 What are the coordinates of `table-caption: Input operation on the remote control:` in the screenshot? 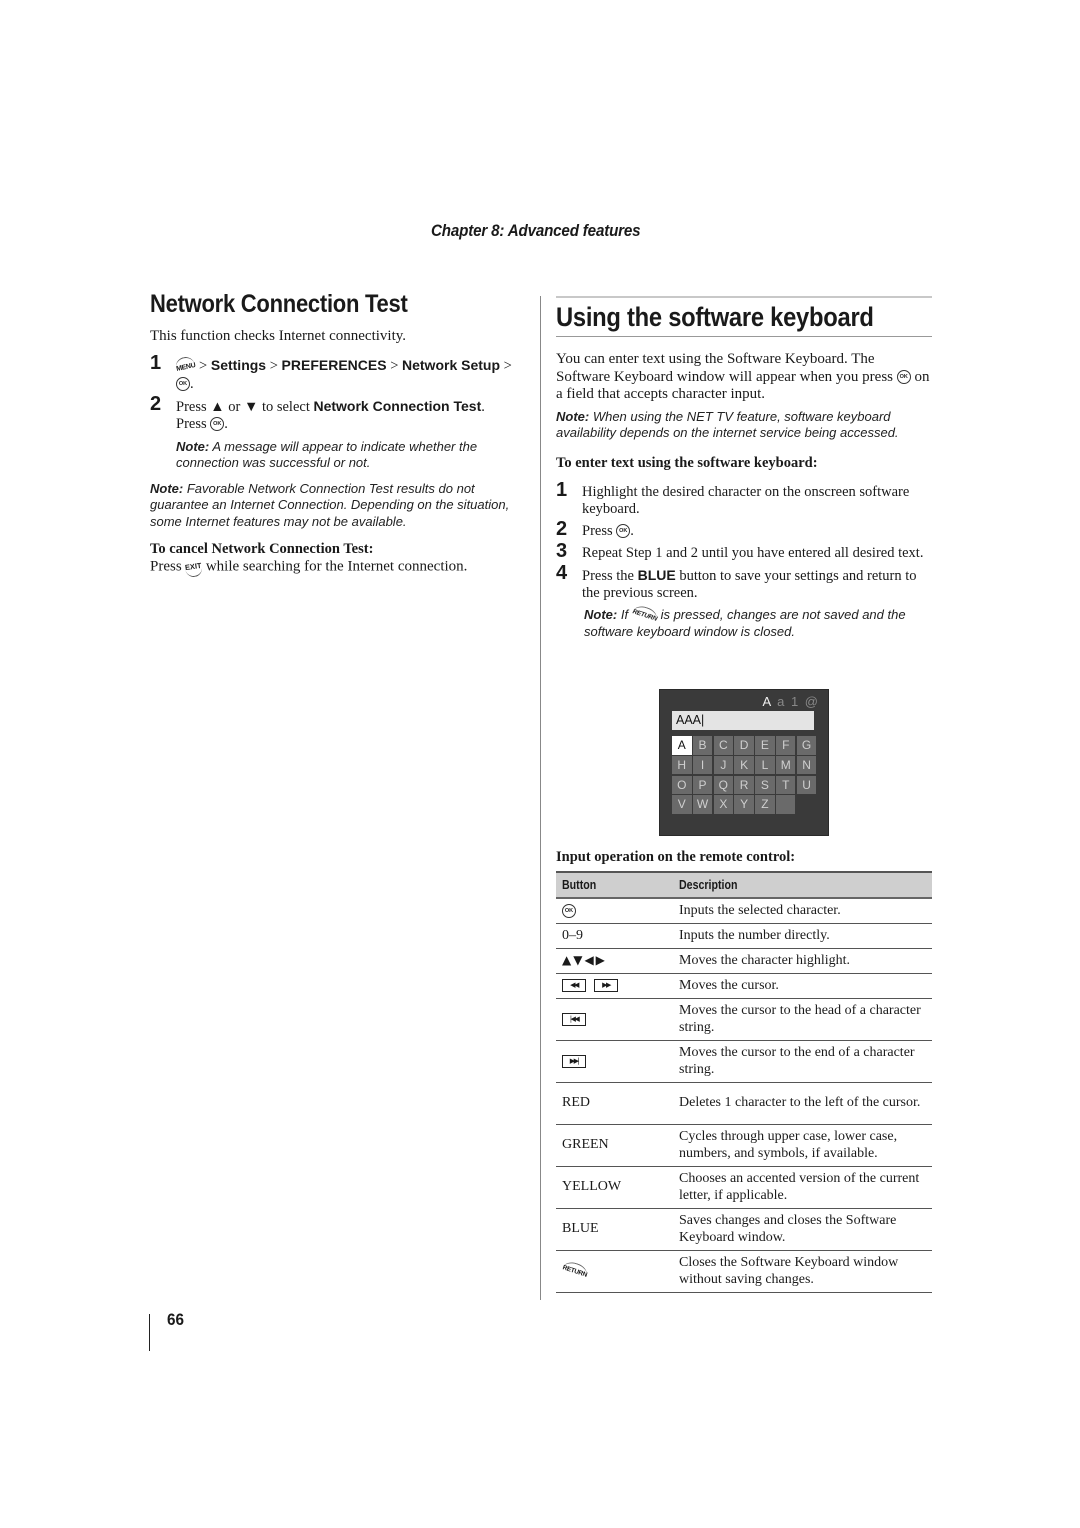 It's located at (676, 857).